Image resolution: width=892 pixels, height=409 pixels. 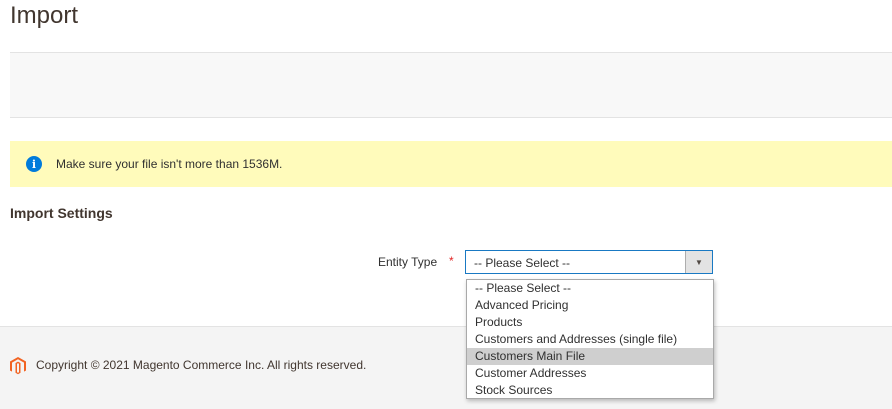 What do you see at coordinates (590, 288) in the screenshot?
I see `option-please-select: -- Please Select --` at bounding box center [590, 288].